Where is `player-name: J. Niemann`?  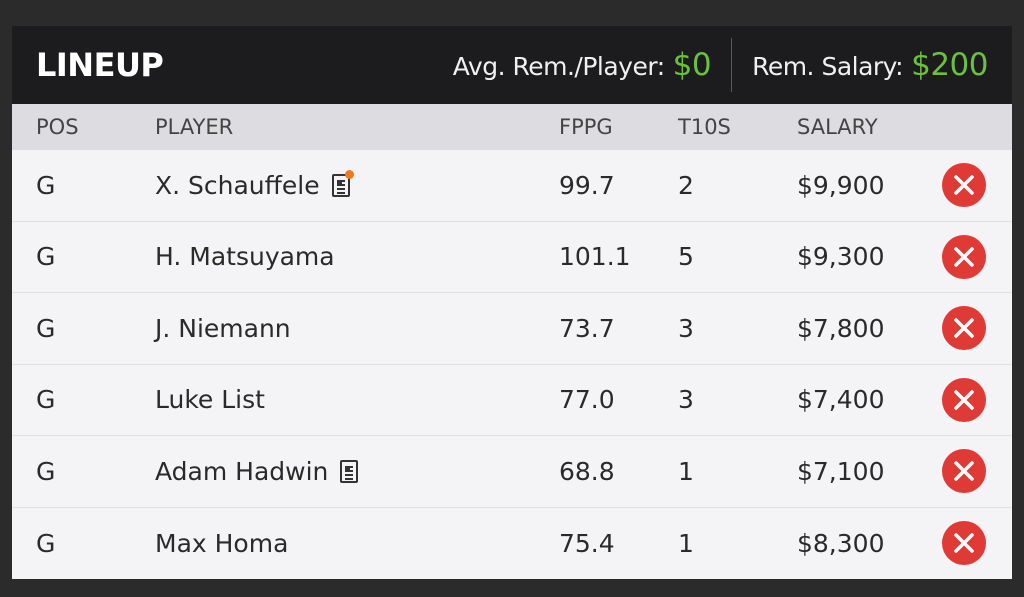
player-name: J. Niemann is located at coordinates (223, 328).